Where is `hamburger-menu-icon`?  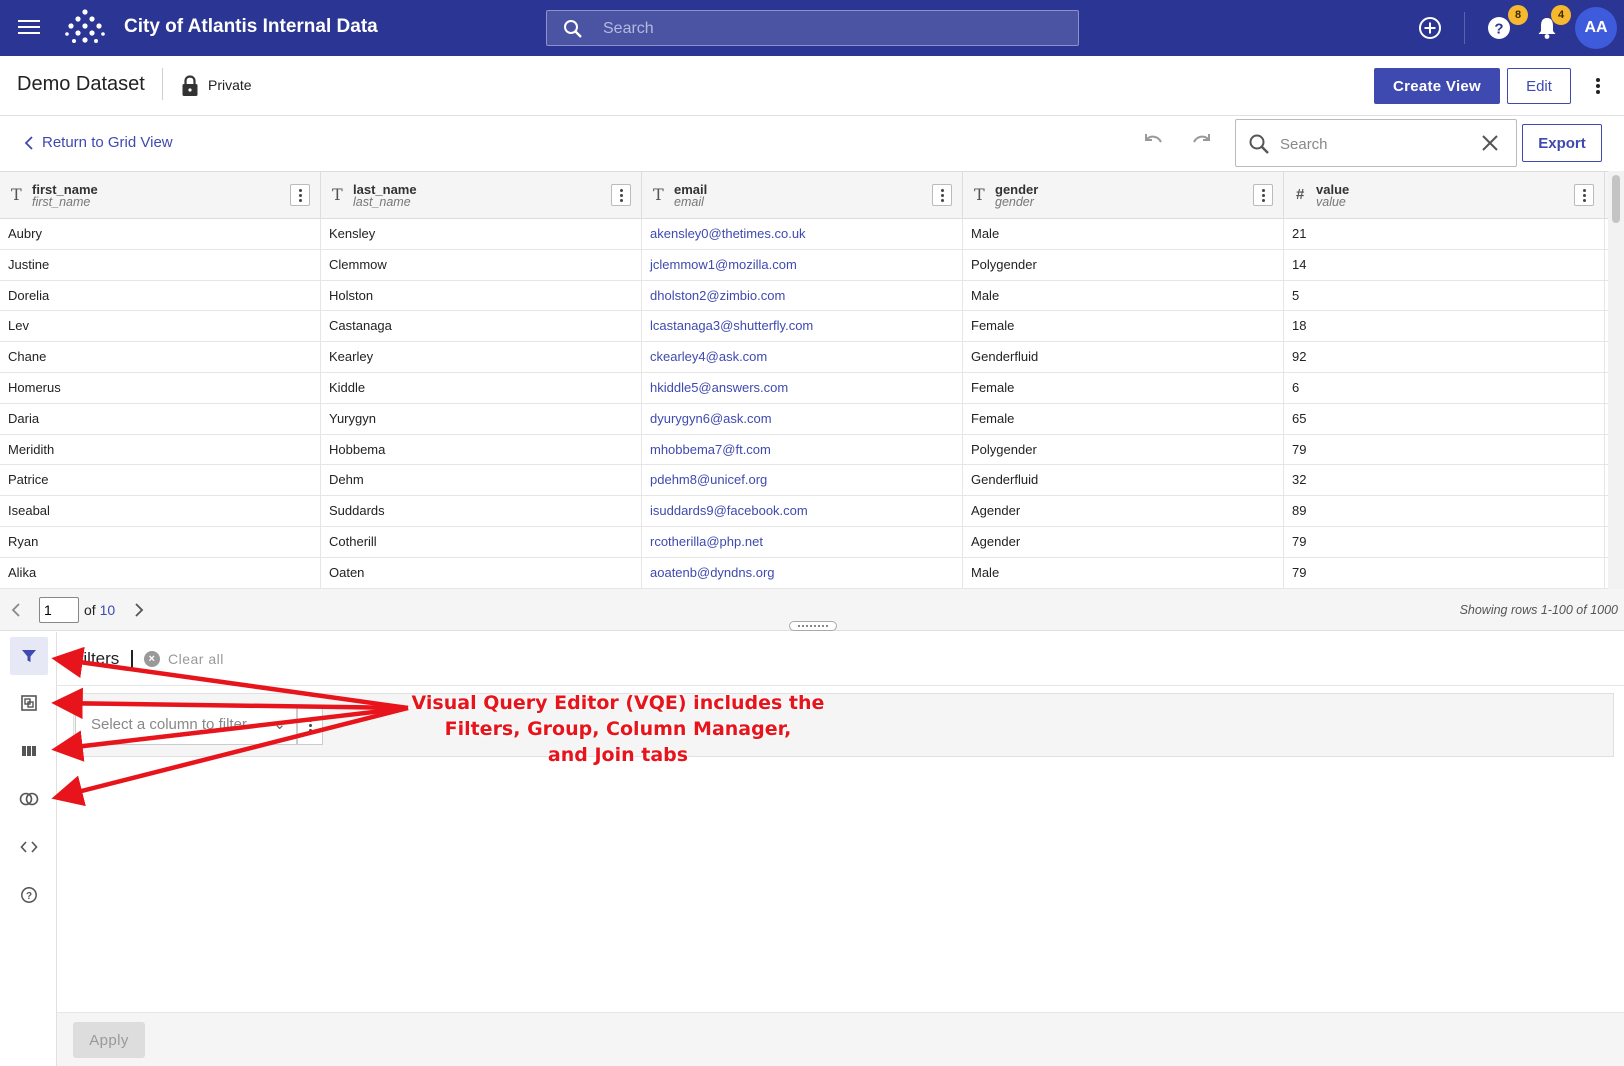
hamburger-menu-icon is located at coordinates (29, 28).